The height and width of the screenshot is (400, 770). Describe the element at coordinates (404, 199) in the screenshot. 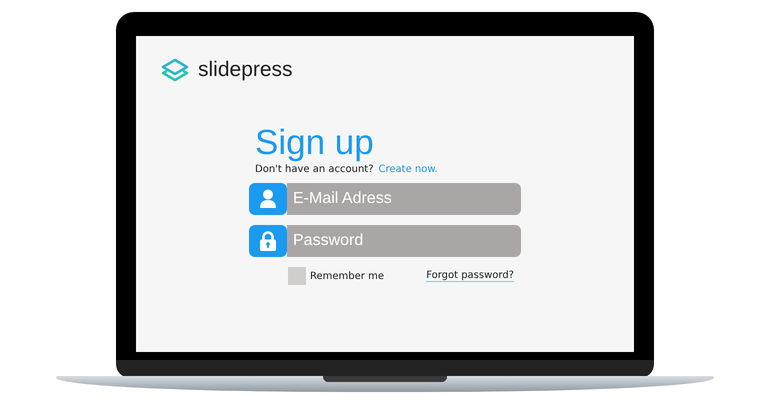

I see `email-field: E-Mail Adress` at that location.